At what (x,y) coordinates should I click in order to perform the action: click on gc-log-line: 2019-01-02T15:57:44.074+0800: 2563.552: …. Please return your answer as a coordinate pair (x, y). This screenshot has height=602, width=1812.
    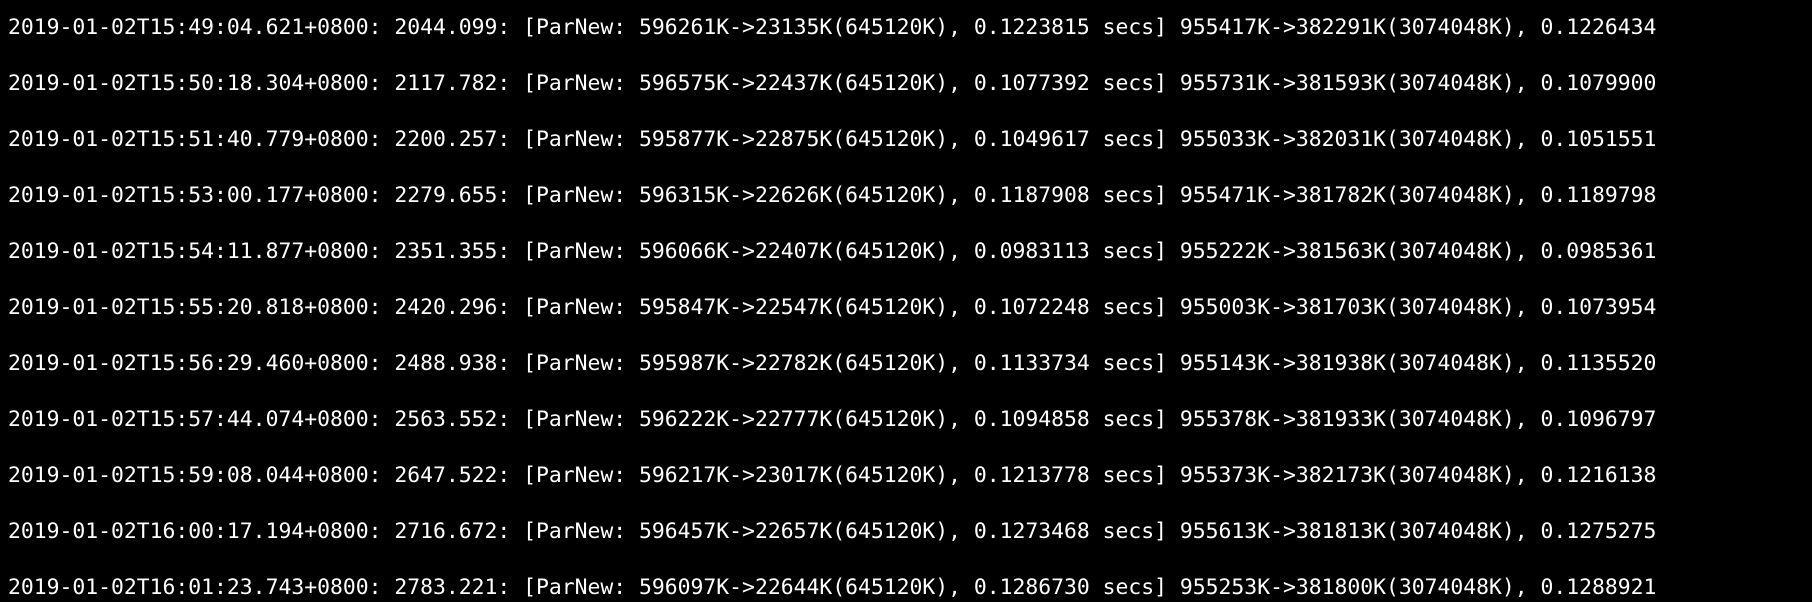
    Looking at the image, I should click on (832, 419).